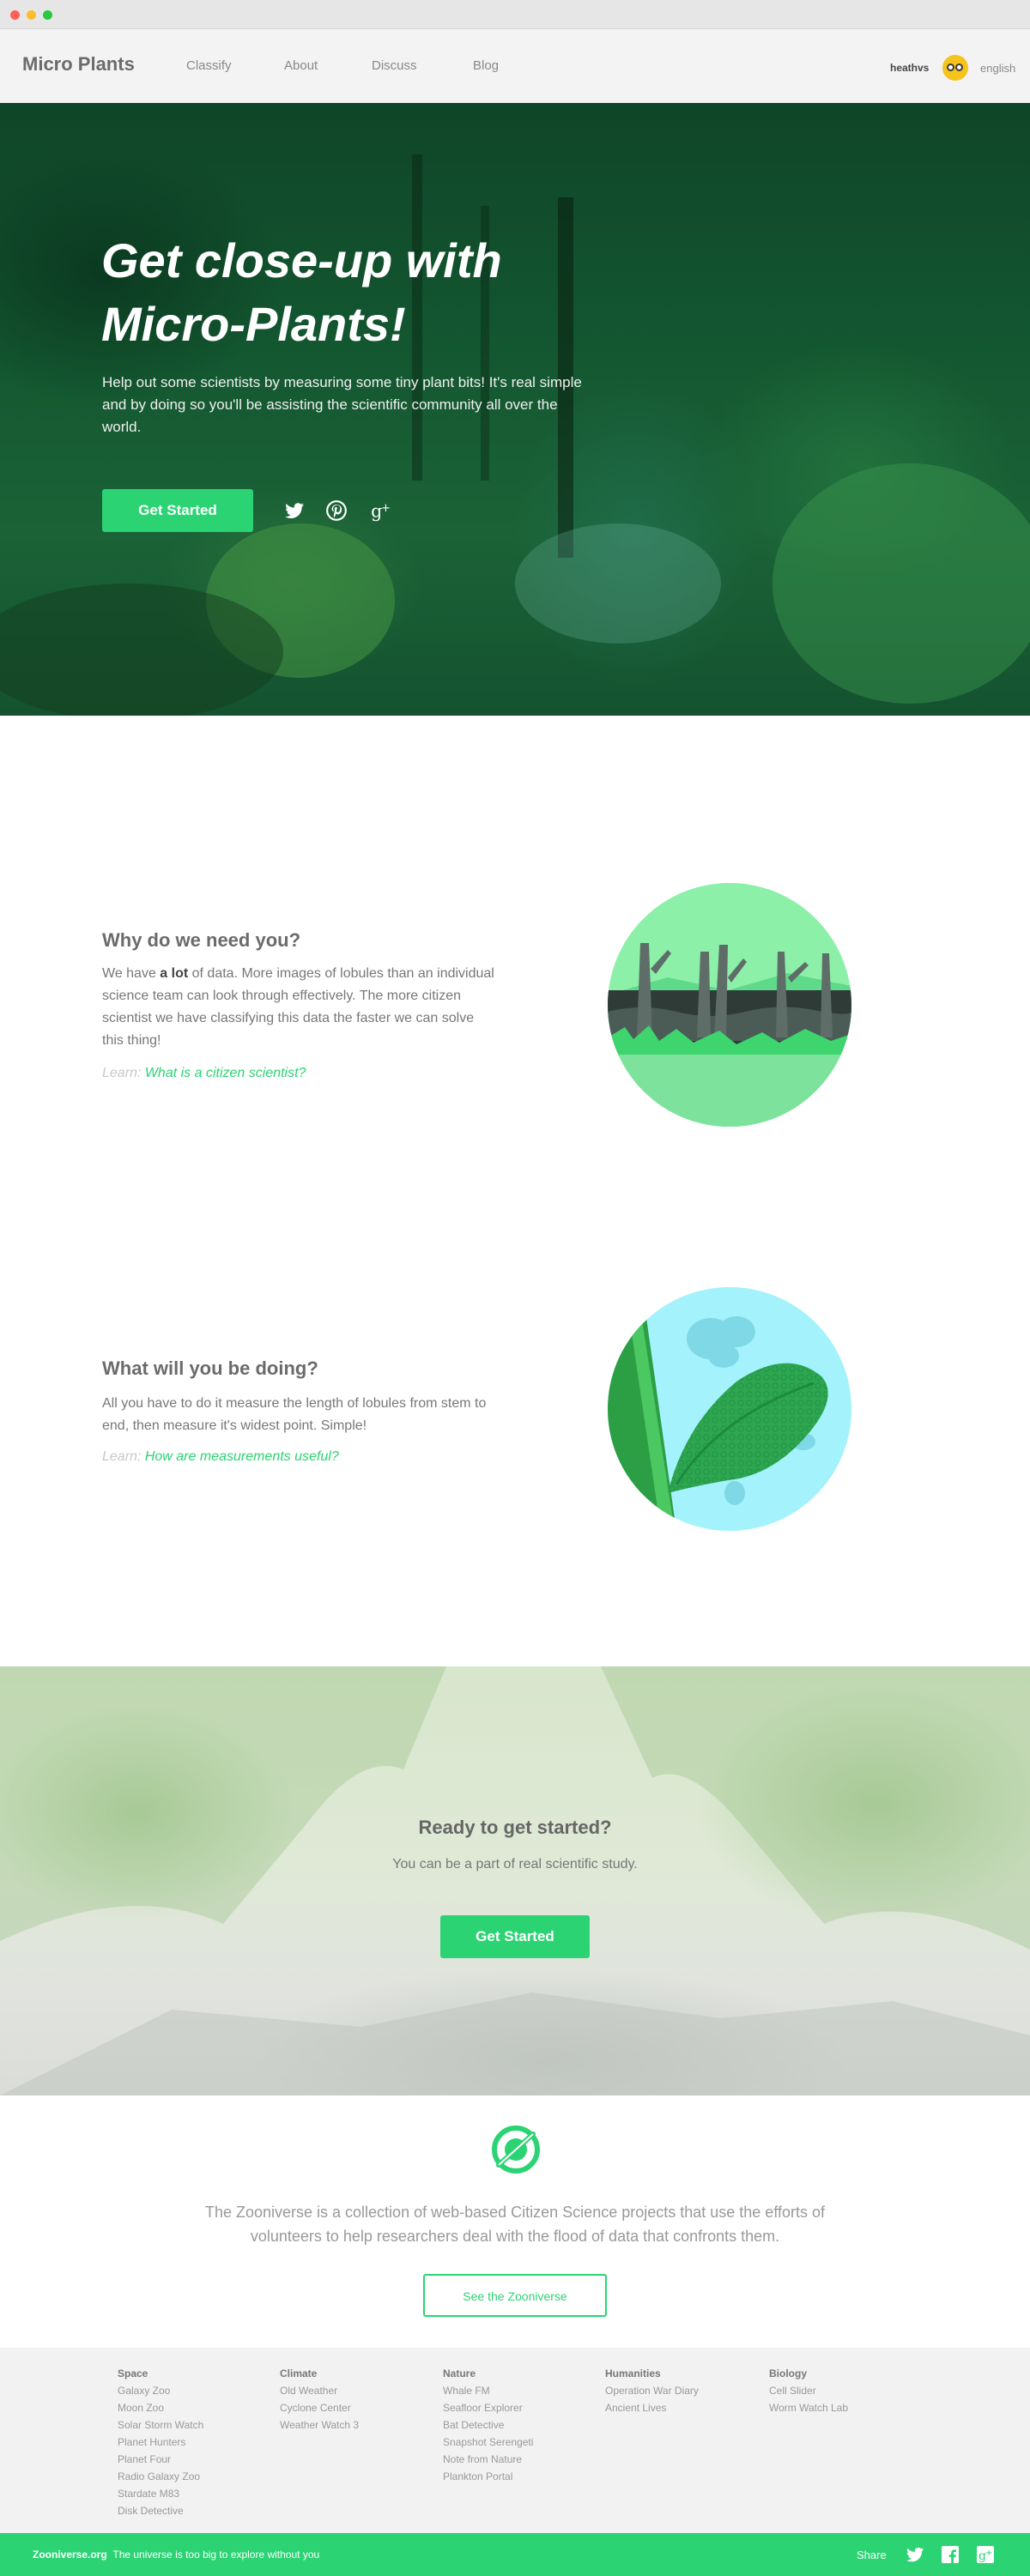 The width and height of the screenshot is (1030, 2576). Describe the element at coordinates (133, 2373) in the screenshot. I see `footer-heading: Space` at that location.